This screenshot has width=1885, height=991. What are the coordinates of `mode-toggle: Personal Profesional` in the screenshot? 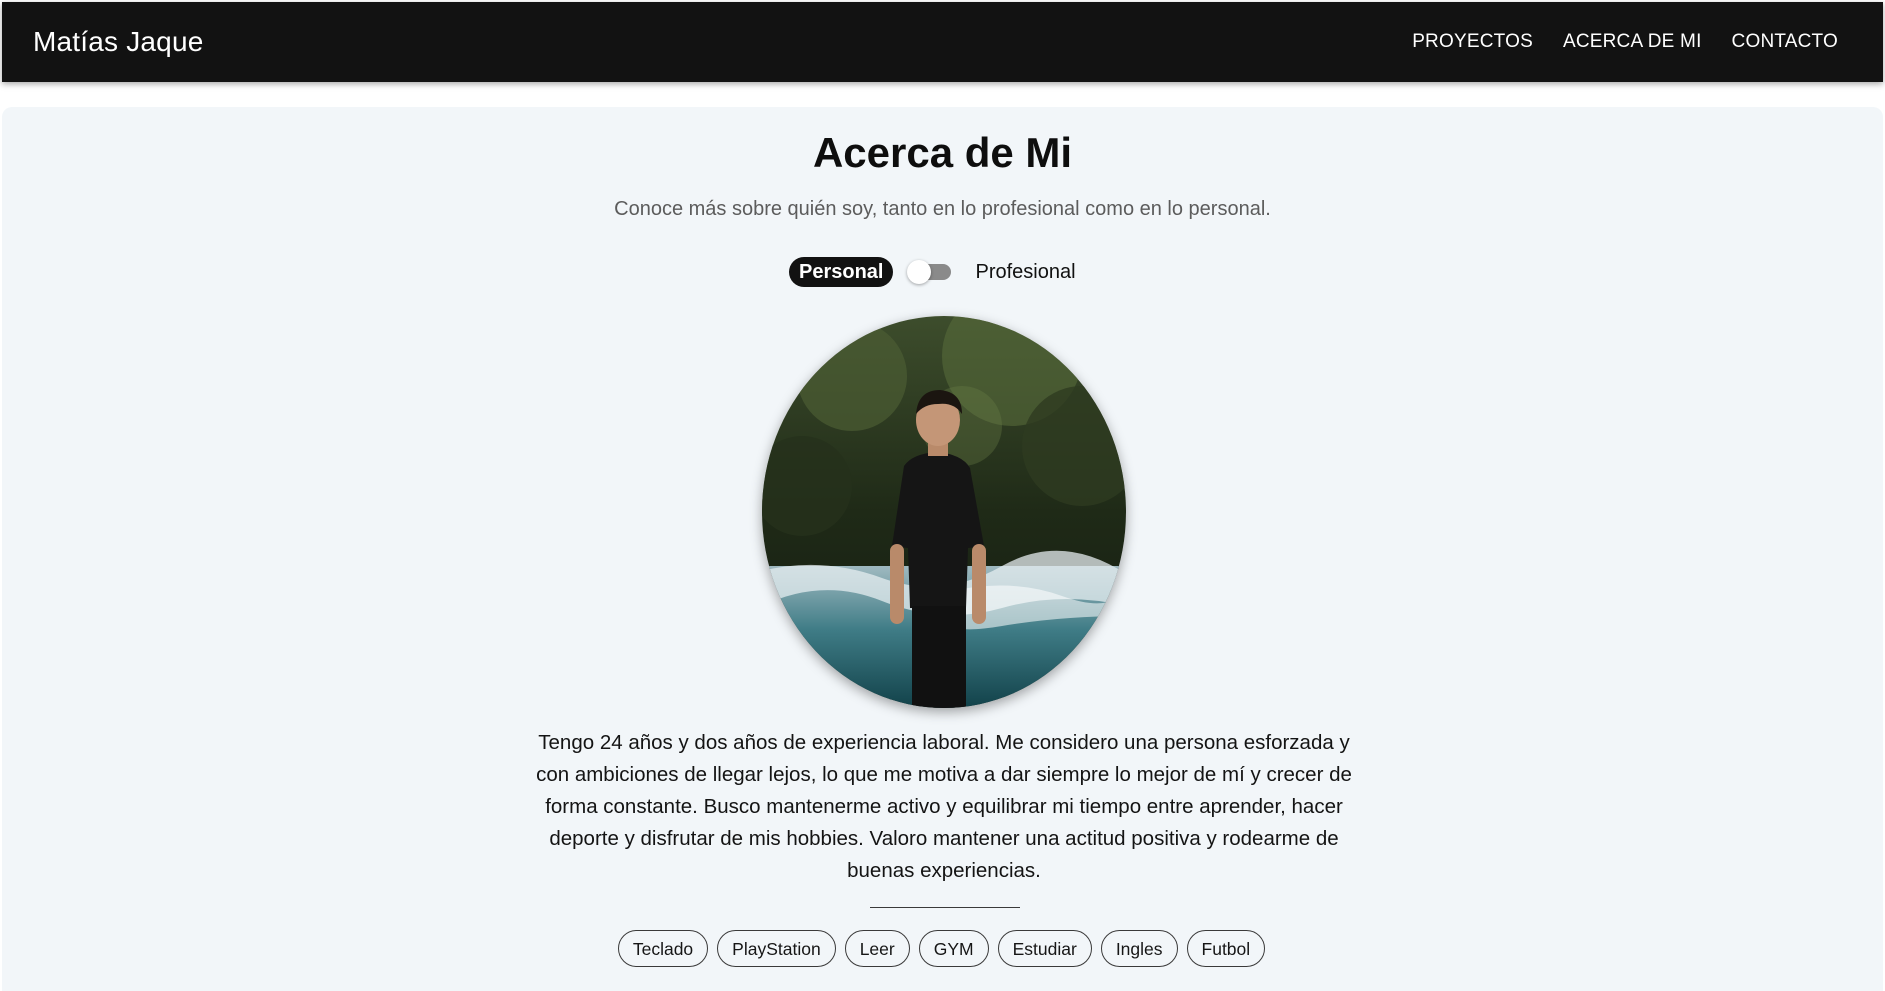 It's located at (932, 272).